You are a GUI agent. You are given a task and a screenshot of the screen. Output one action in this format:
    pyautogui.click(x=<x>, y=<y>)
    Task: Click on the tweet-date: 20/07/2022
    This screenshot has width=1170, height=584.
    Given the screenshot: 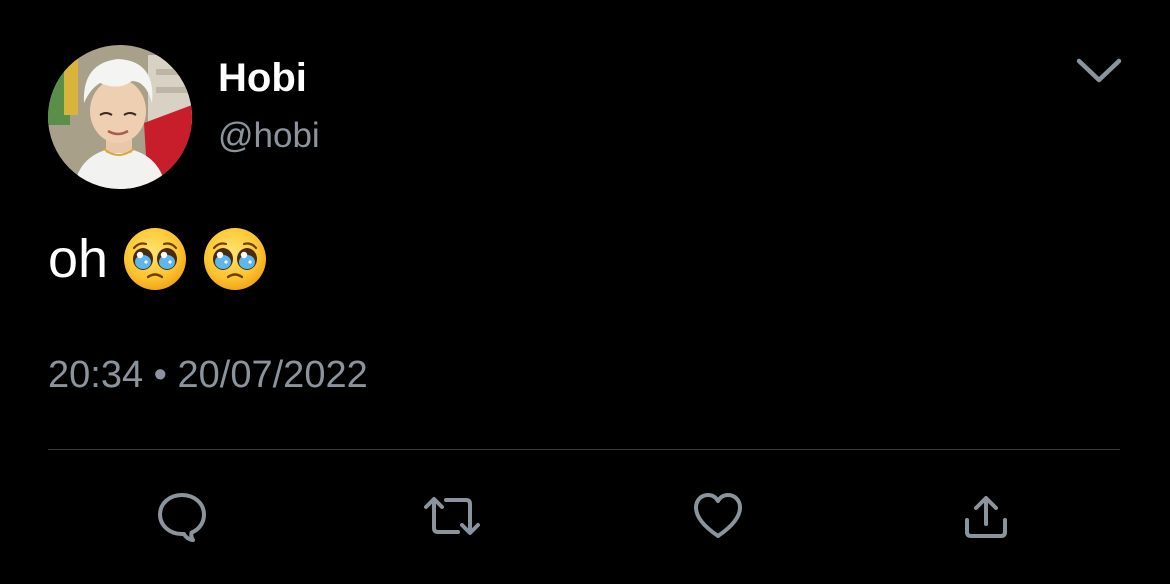 What is the action you would take?
    pyautogui.click(x=272, y=375)
    